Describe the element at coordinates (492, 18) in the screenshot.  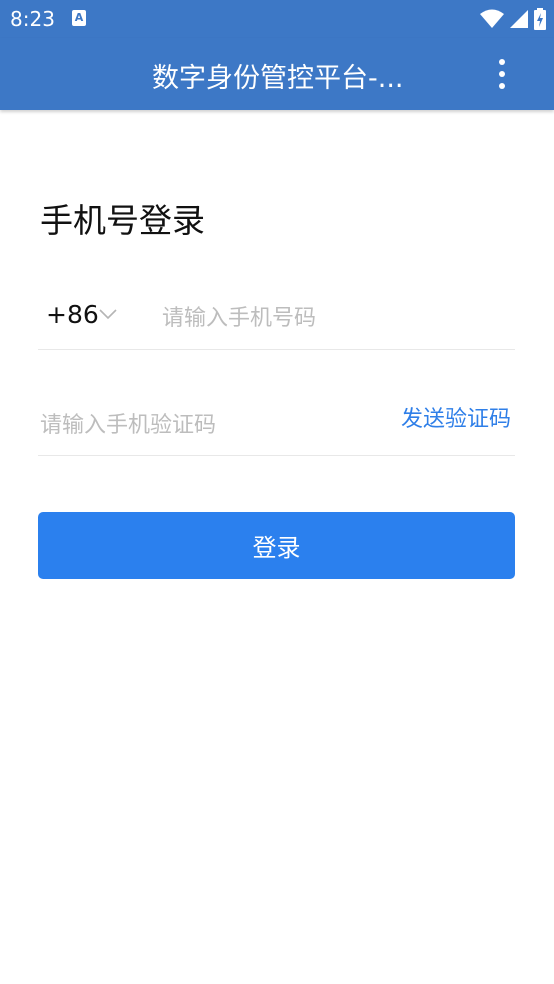
I see `wifi-icon` at that location.